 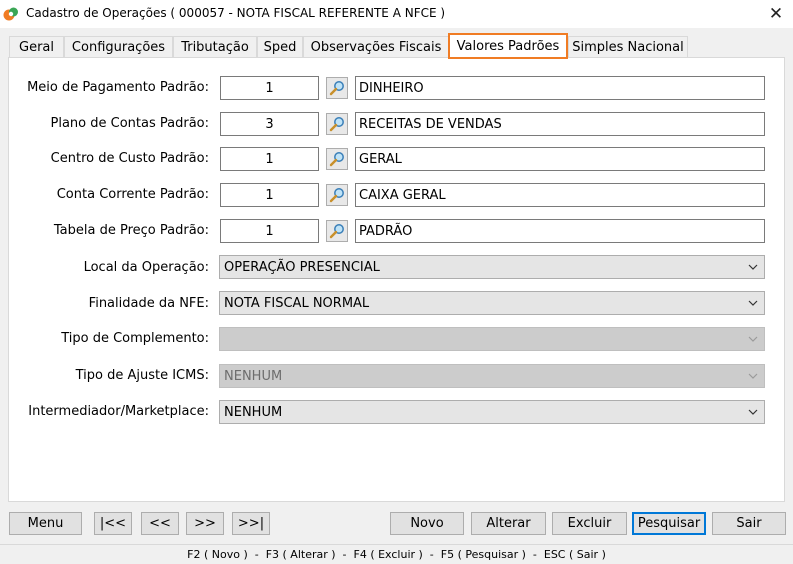 What do you see at coordinates (269, 159) in the screenshot?
I see `centro-custo-code-input: 1` at bounding box center [269, 159].